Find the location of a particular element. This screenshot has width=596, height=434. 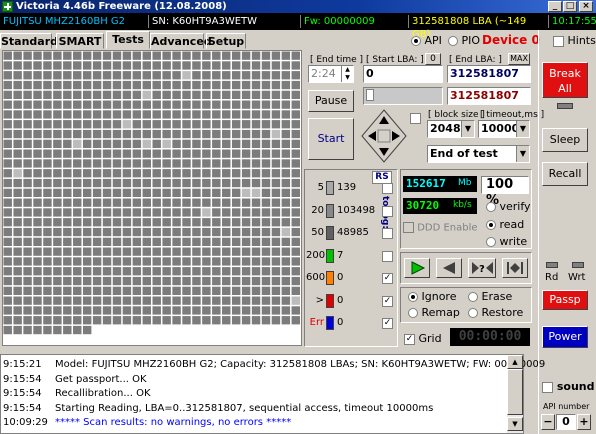

log-scrollbar: ▲ ▼ is located at coordinates (515, 394).